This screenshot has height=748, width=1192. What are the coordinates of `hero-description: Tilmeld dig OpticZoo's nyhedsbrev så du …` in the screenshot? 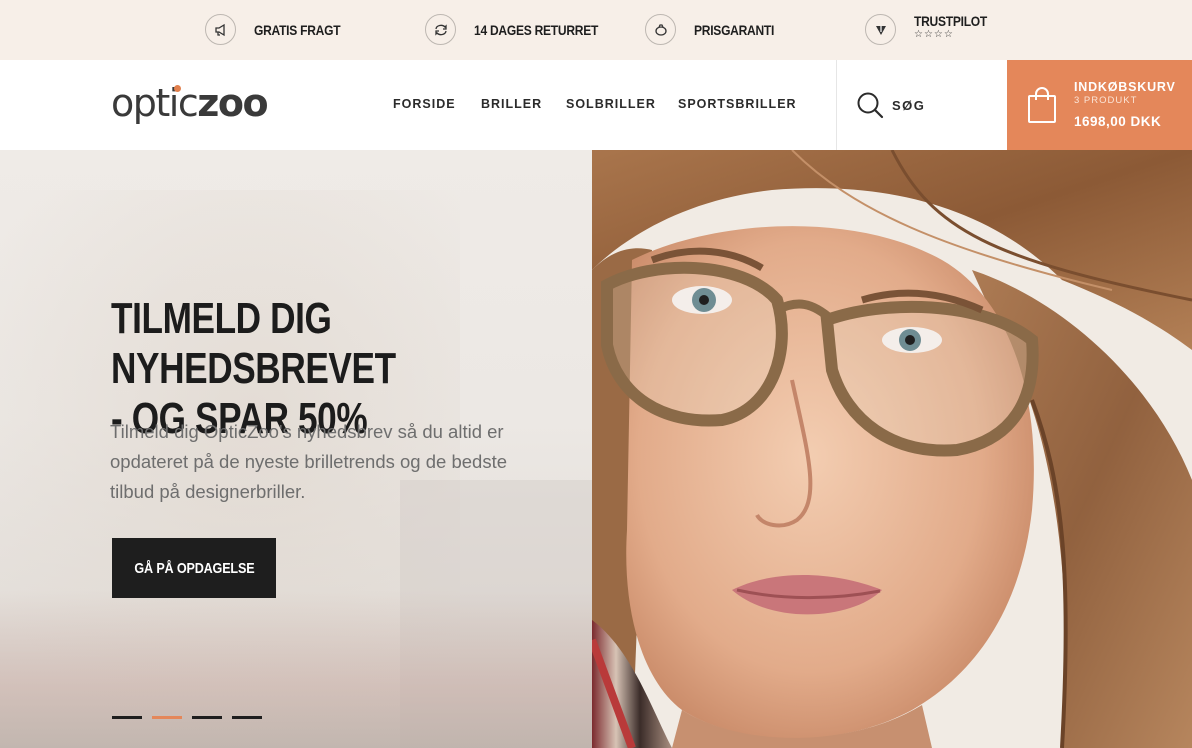 It's located at (309, 461).